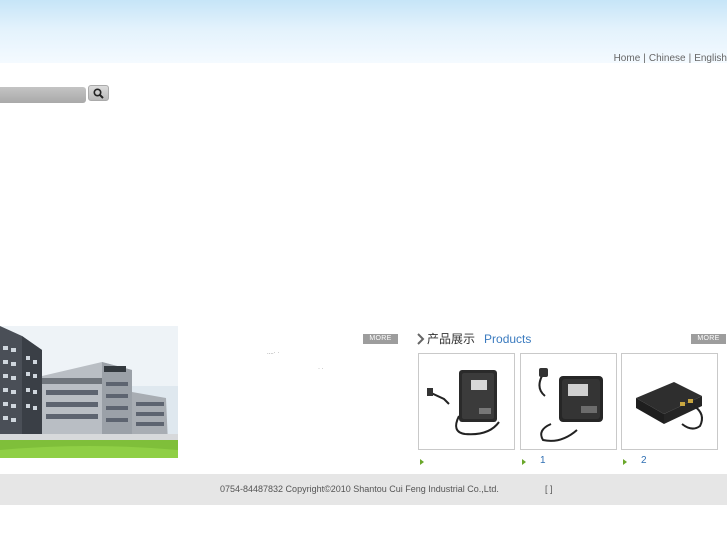 This screenshot has width=727, height=545. I want to click on footer-bracket-link: [ ], so click(549, 489).